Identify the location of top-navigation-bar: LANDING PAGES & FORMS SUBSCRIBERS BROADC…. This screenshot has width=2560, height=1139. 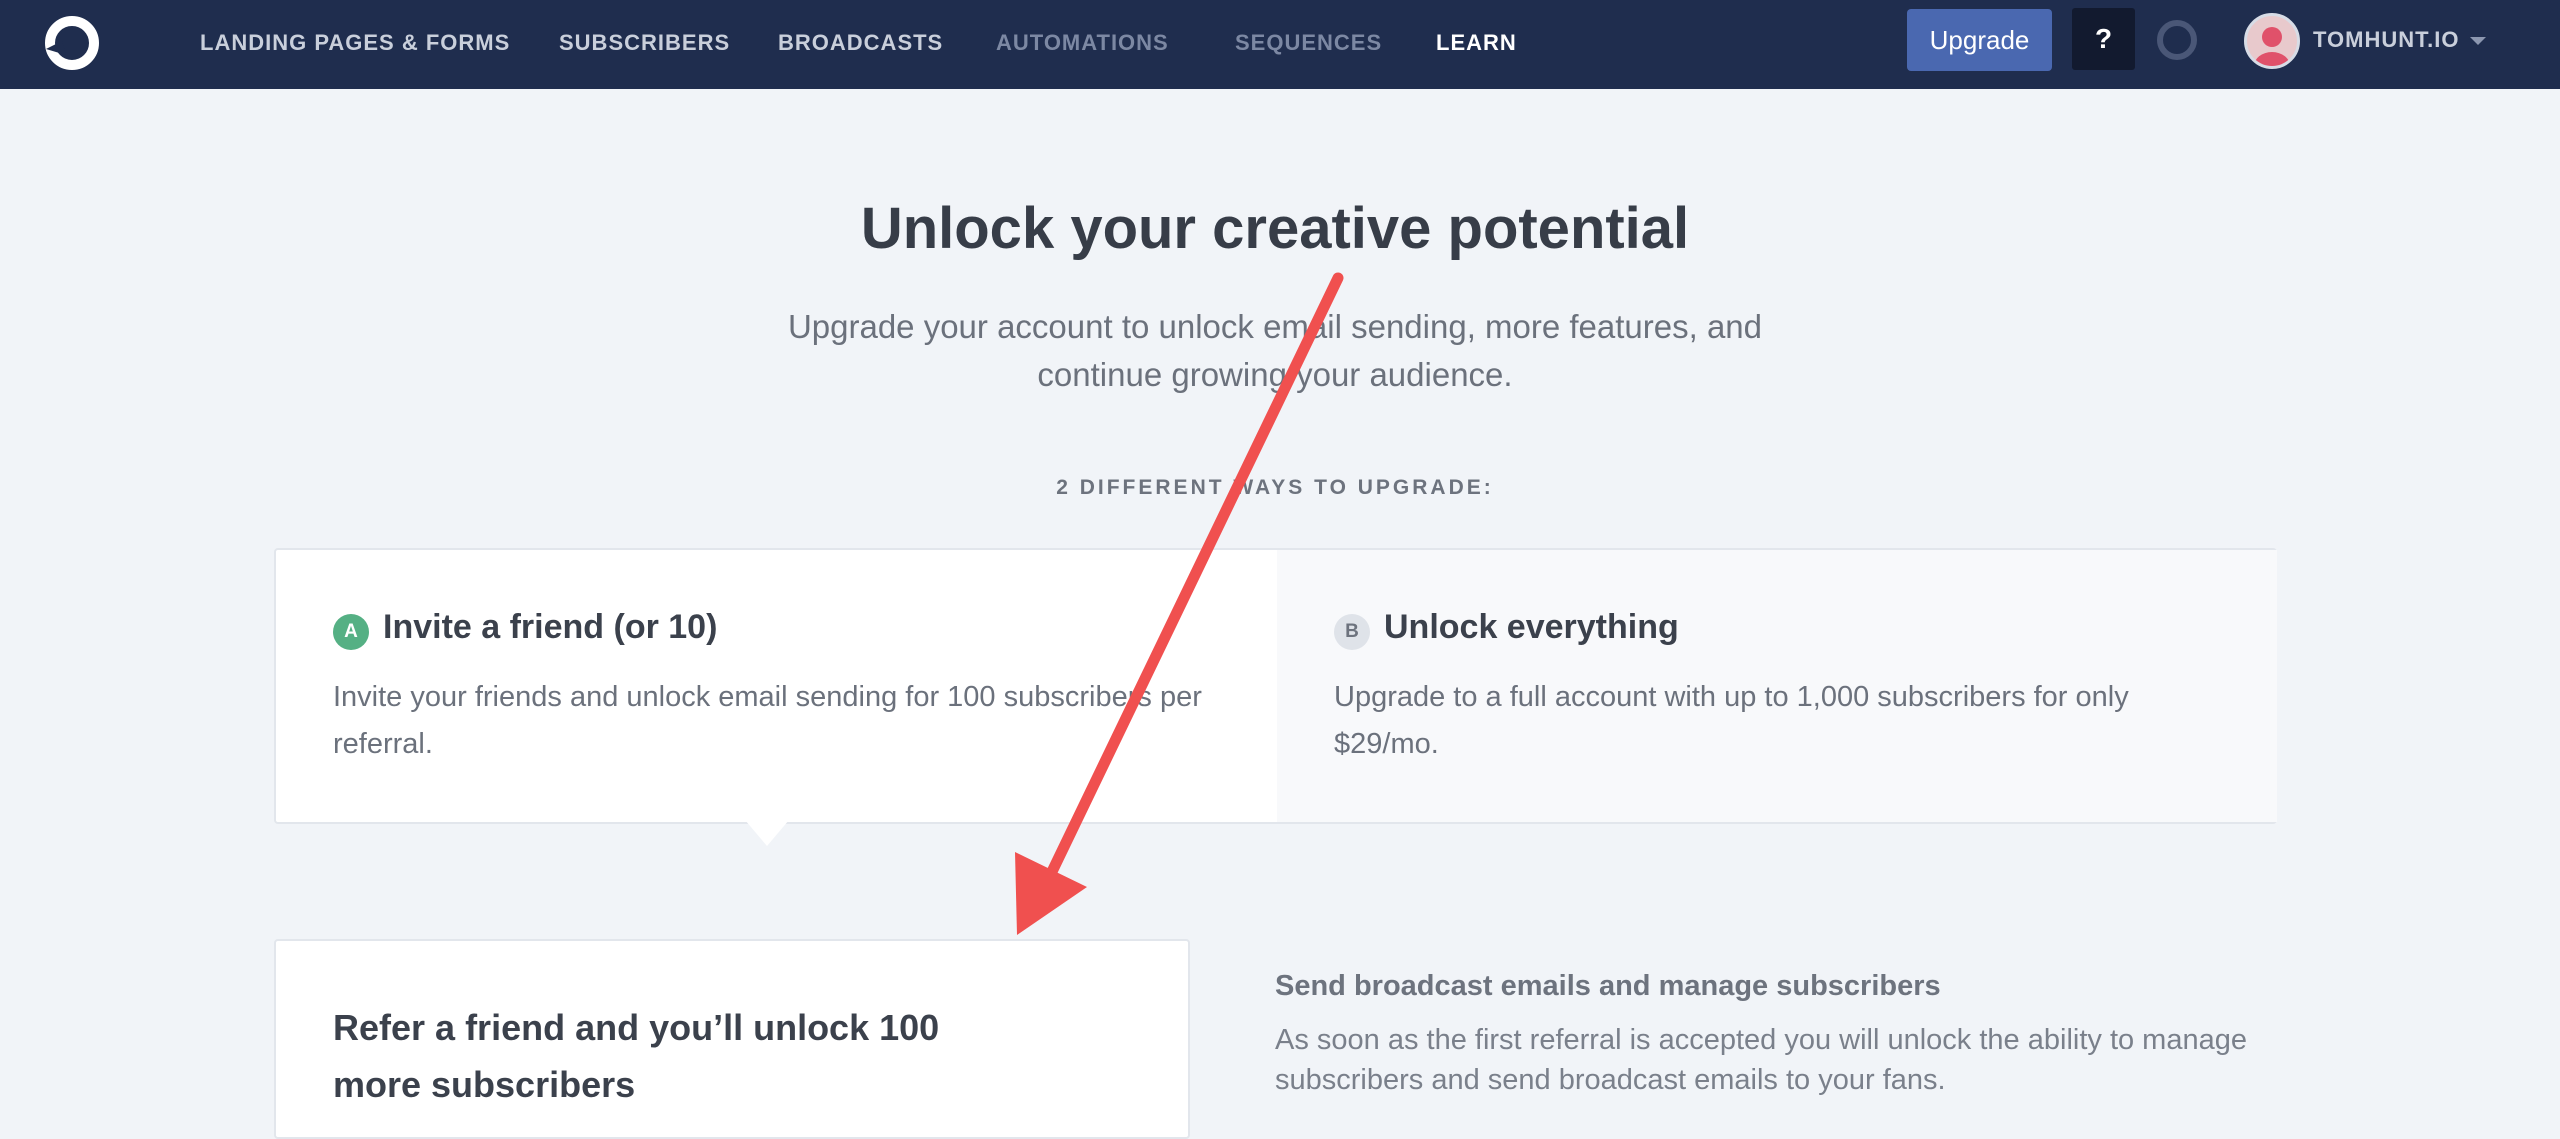
(1280, 44).